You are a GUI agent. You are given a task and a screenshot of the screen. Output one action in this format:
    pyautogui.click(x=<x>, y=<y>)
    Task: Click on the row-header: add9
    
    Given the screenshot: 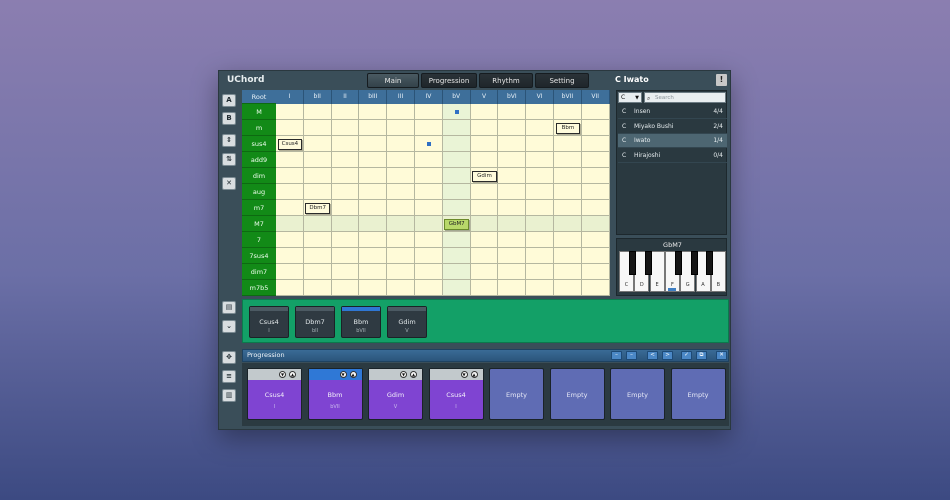 What is the action you would take?
    pyautogui.click(x=259, y=160)
    